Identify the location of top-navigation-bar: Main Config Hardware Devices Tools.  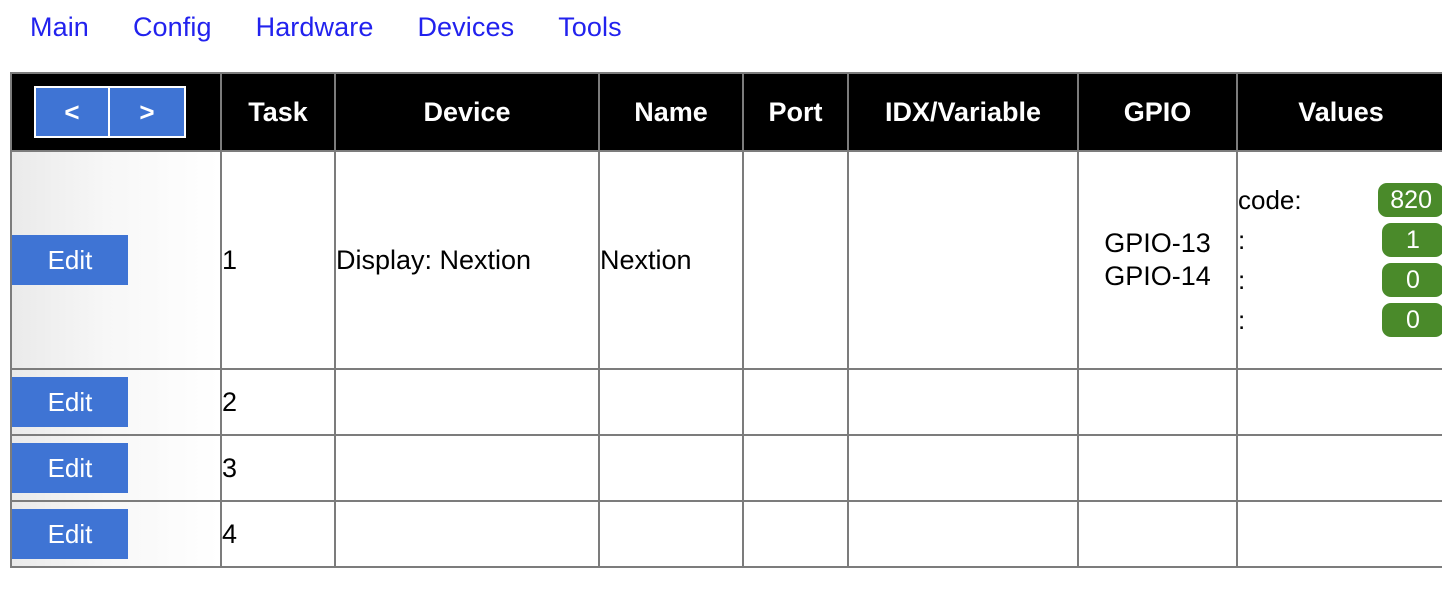
(721, 27).